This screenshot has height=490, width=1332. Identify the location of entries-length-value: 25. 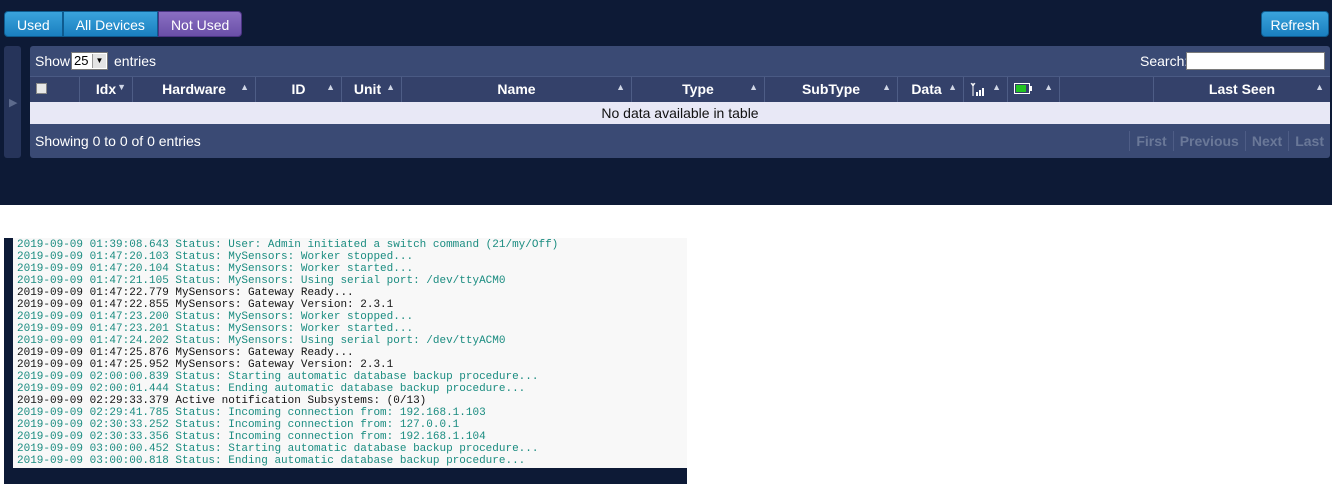
(81, 60).